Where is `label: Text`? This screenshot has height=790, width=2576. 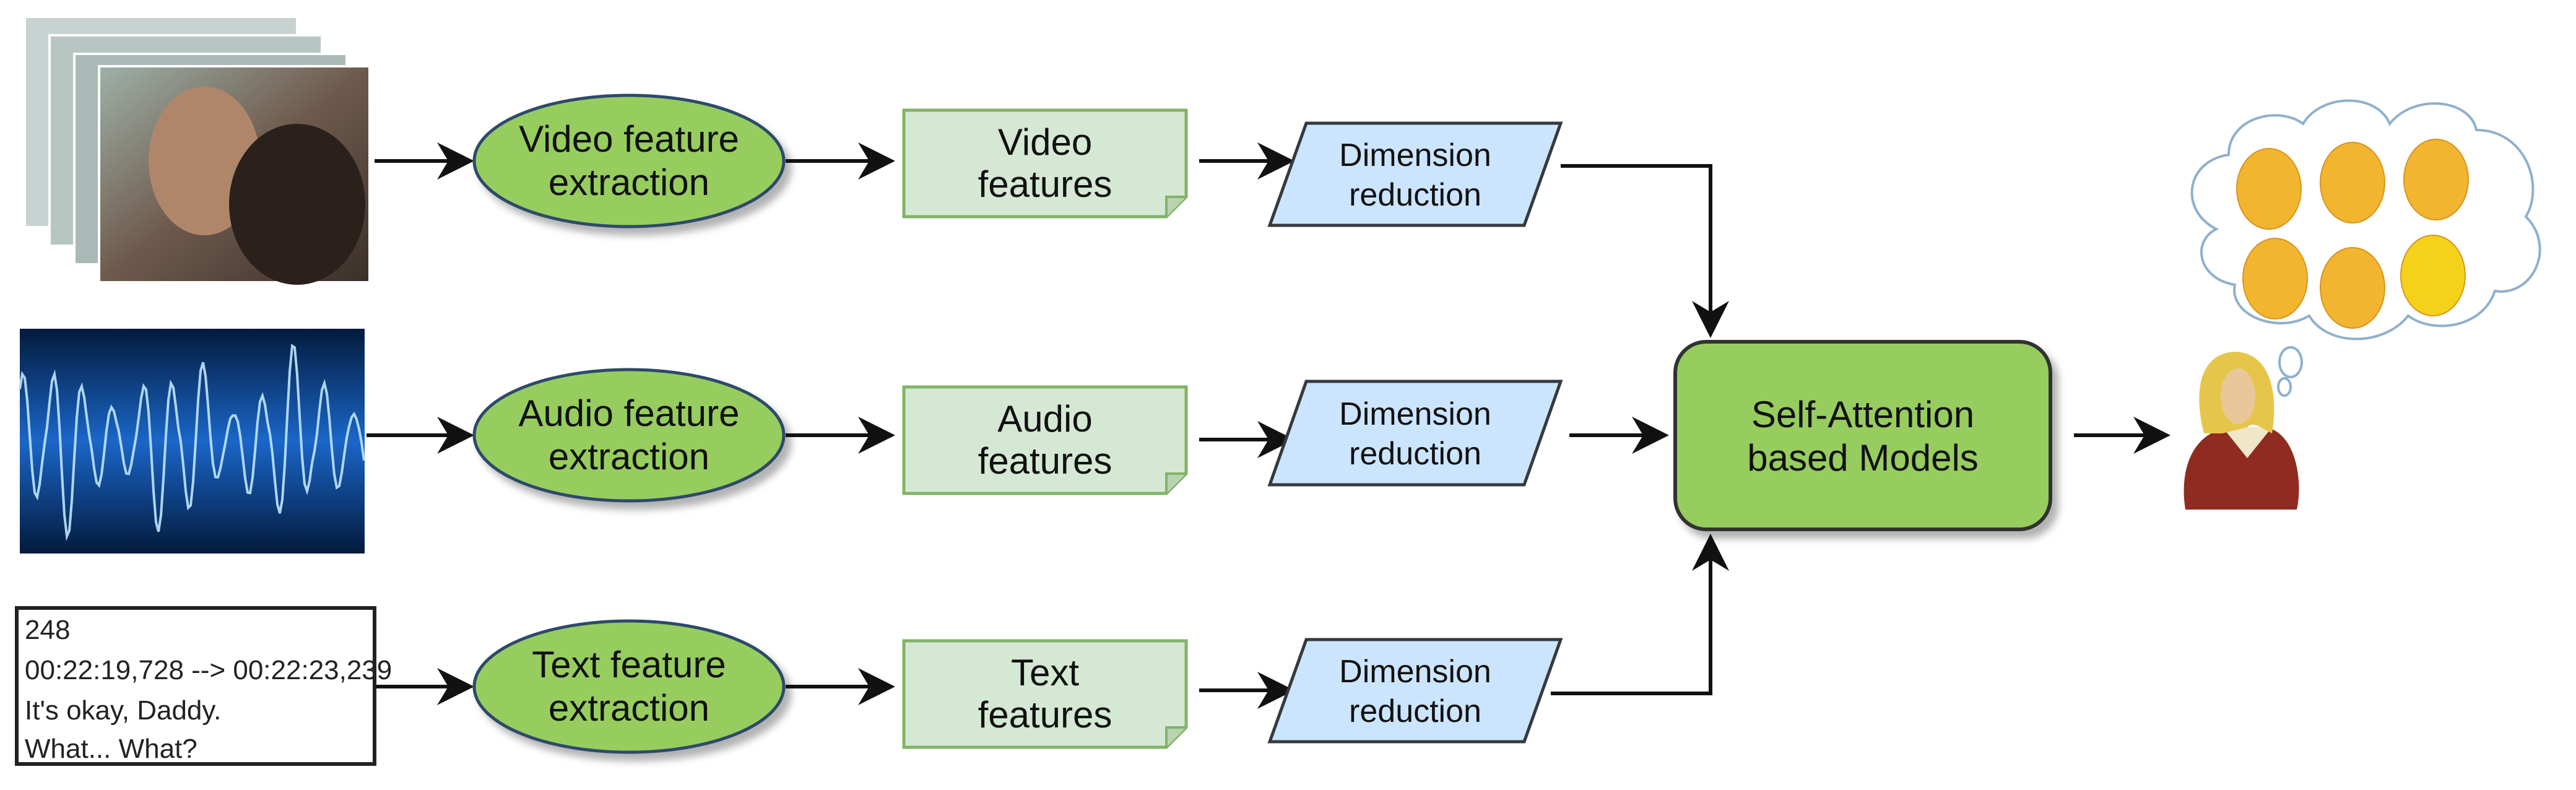
label: Text is located at coordinates (1045, 672).